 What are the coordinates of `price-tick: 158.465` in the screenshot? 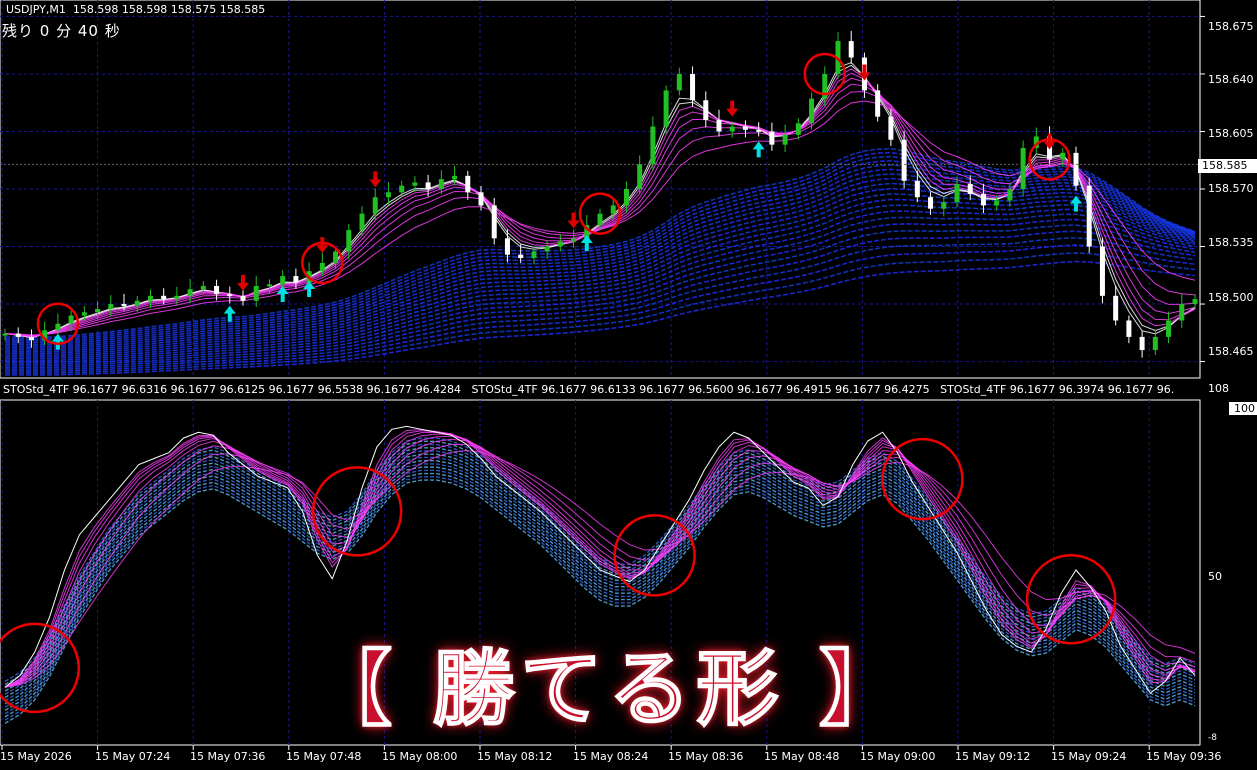 It's located at (1231, 351).